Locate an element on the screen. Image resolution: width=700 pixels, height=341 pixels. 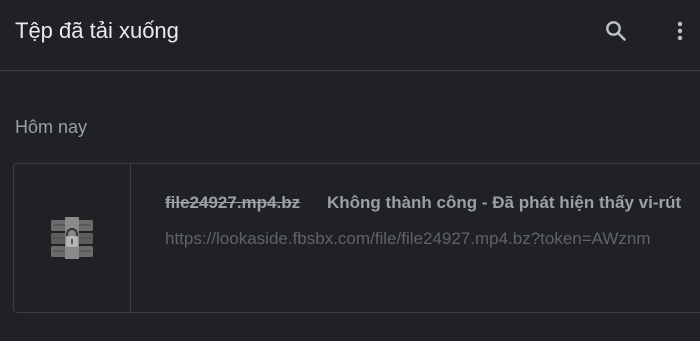
date-section-label: Hôm nay is located at coordinates (51, 127).